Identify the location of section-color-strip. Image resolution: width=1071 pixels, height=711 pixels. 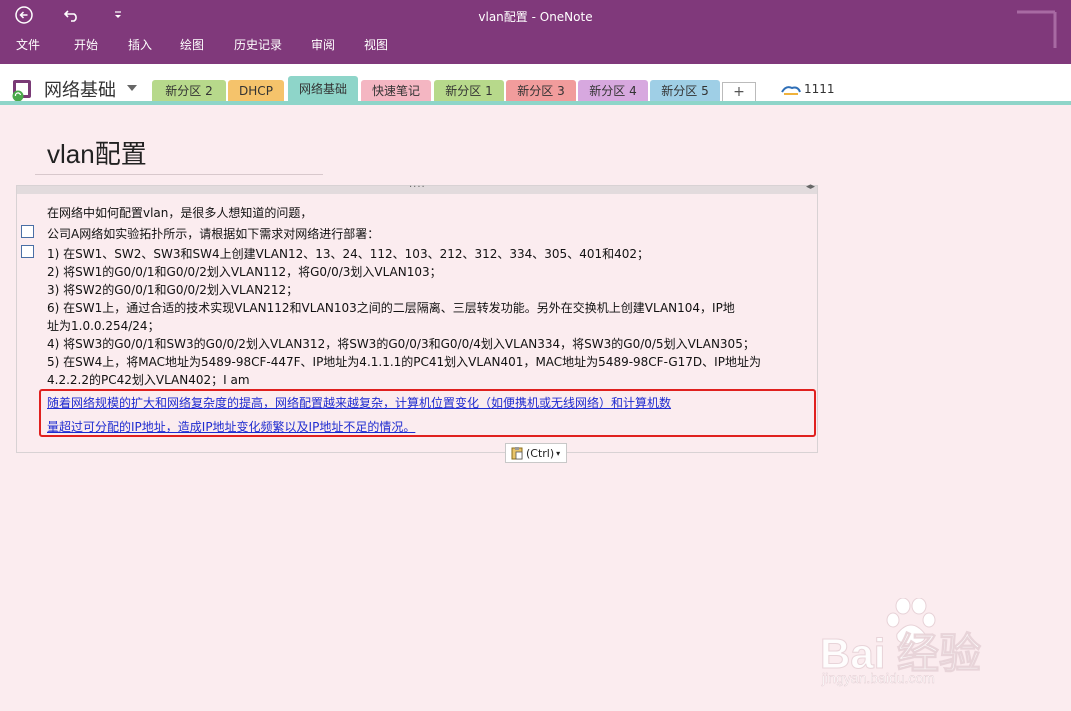
(535, 103).